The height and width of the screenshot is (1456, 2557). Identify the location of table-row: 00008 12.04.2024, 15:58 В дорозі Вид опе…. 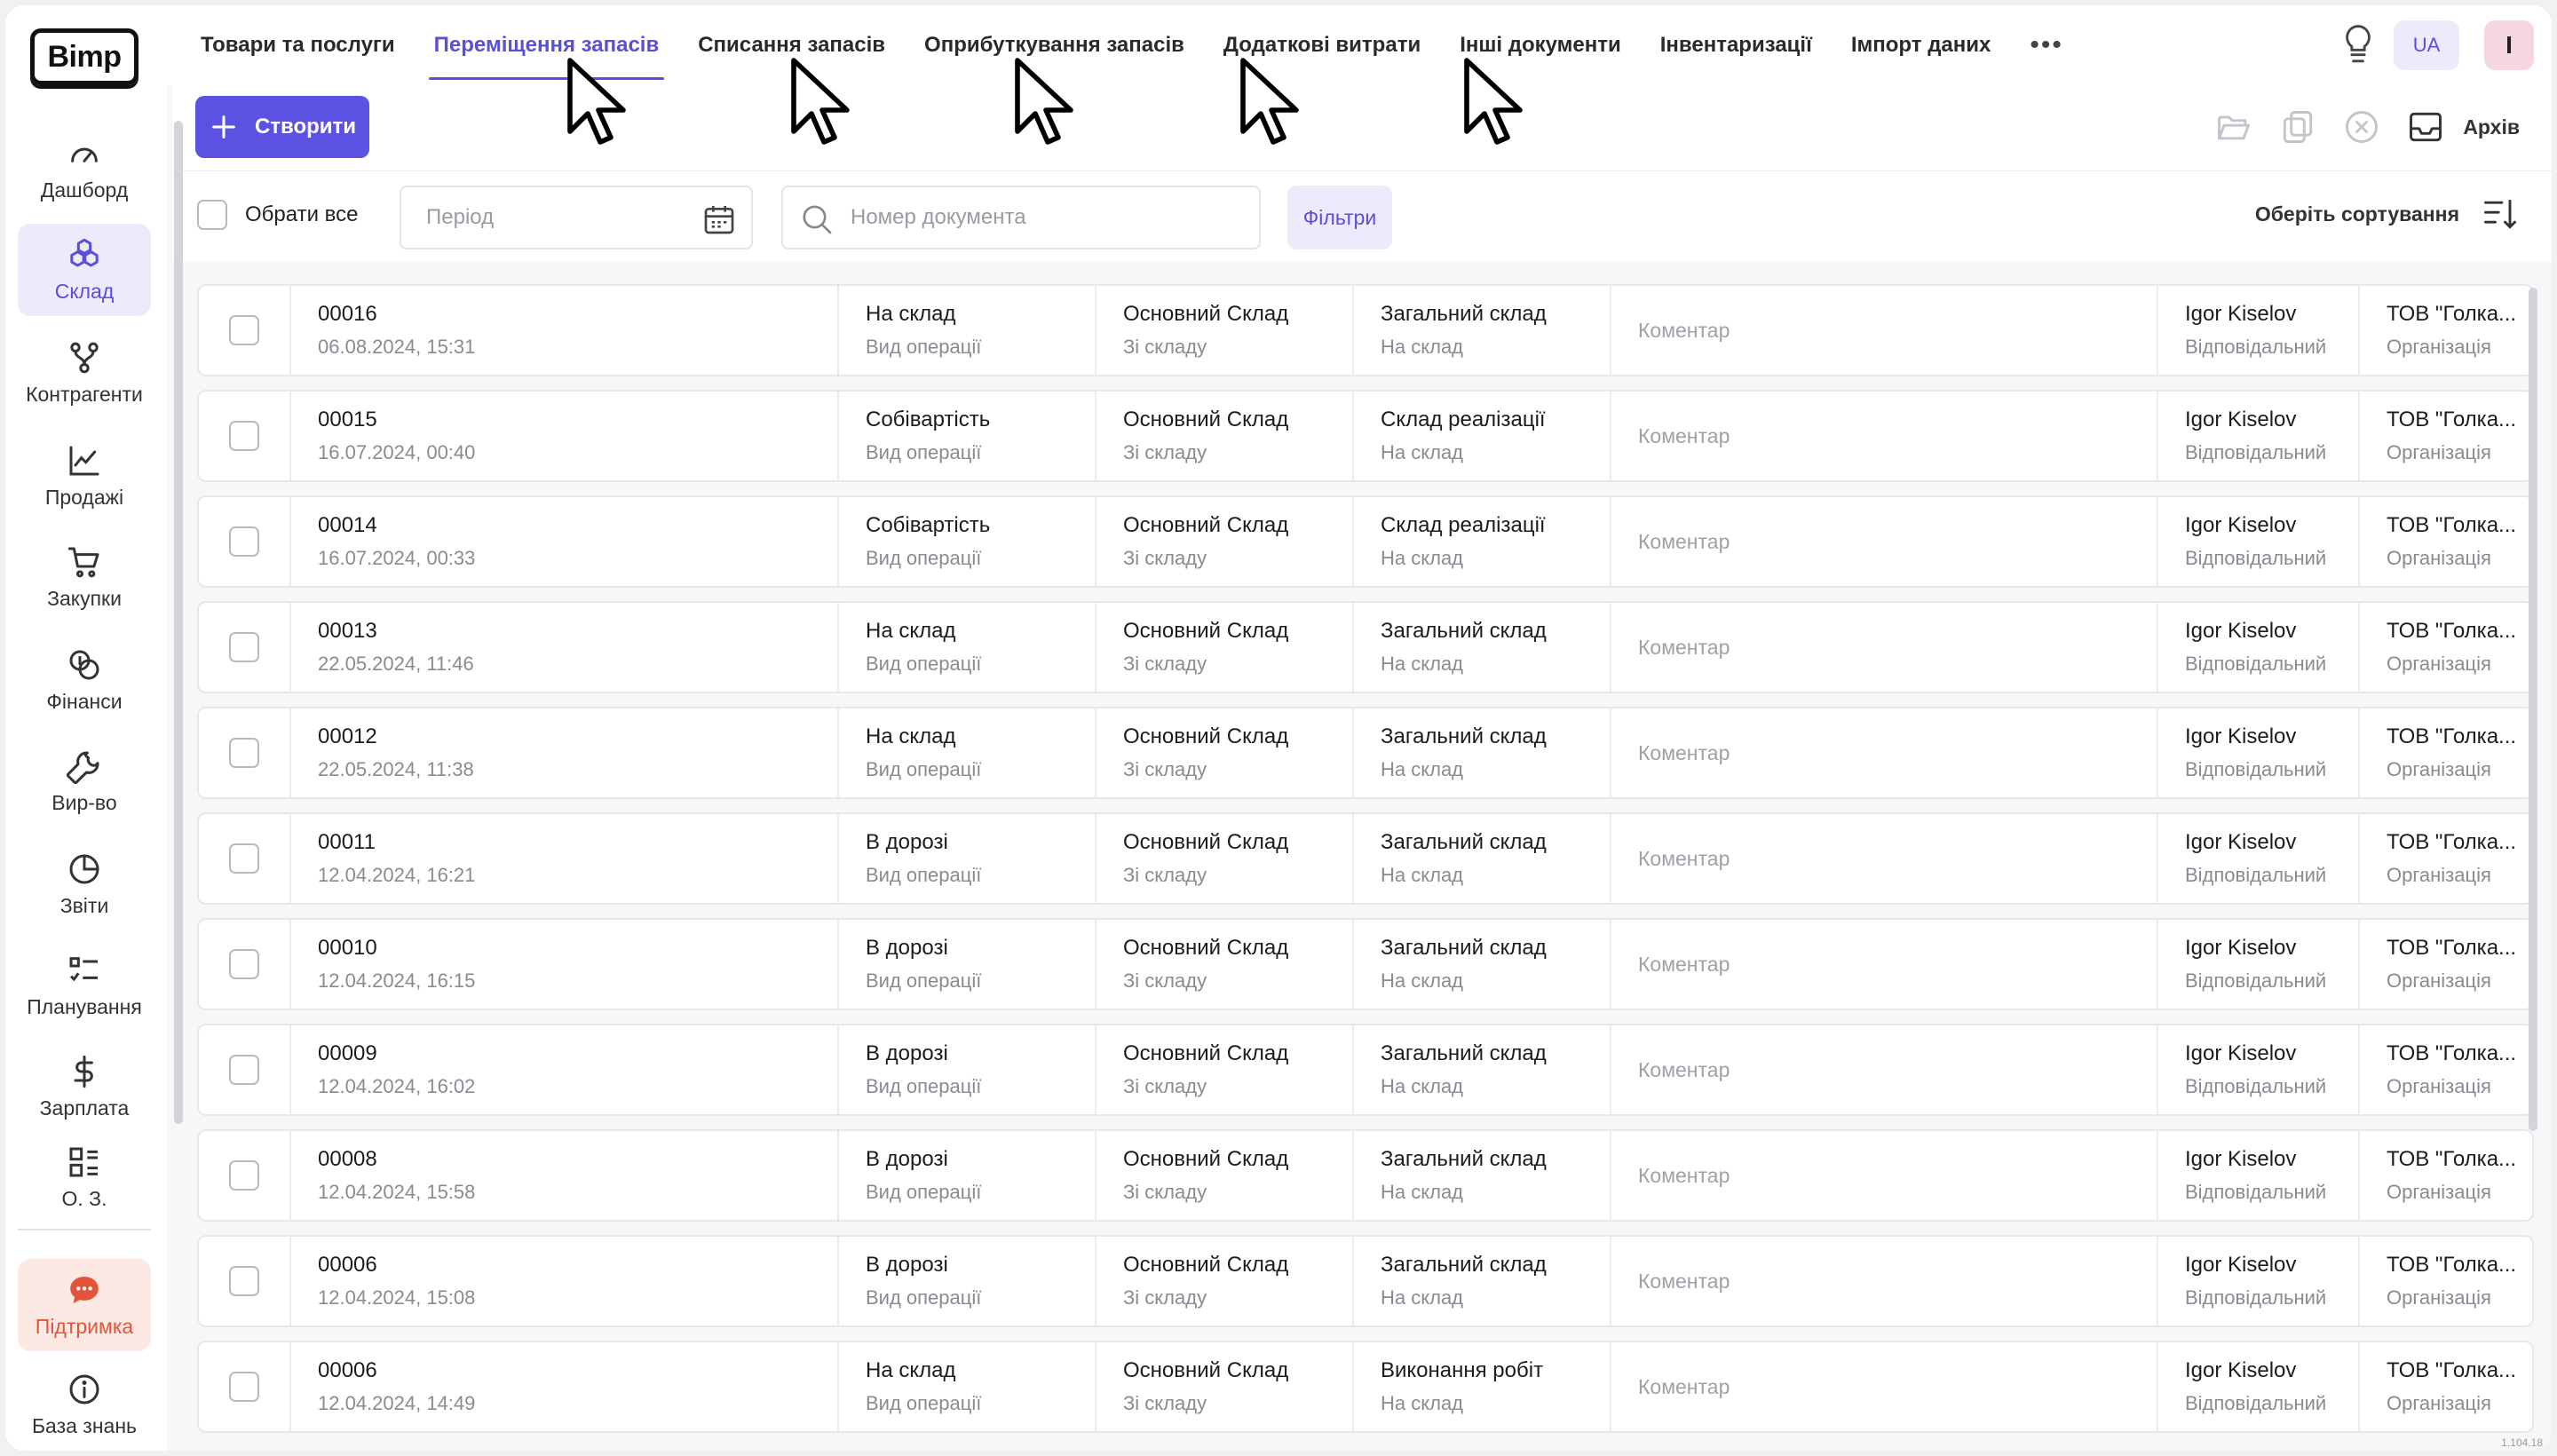
(1365, 1175).